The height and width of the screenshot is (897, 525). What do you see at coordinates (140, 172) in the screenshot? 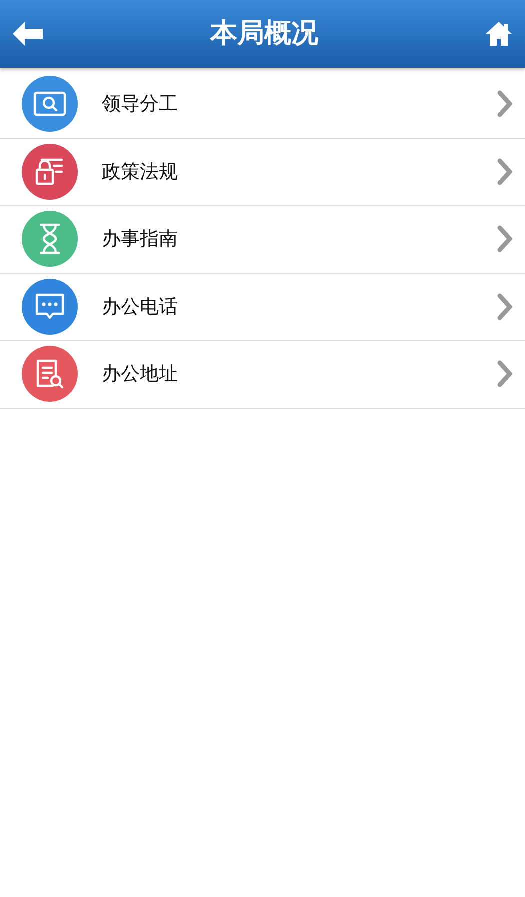
I see `menu-label: 政策法规` at bounding box center [140, 172].